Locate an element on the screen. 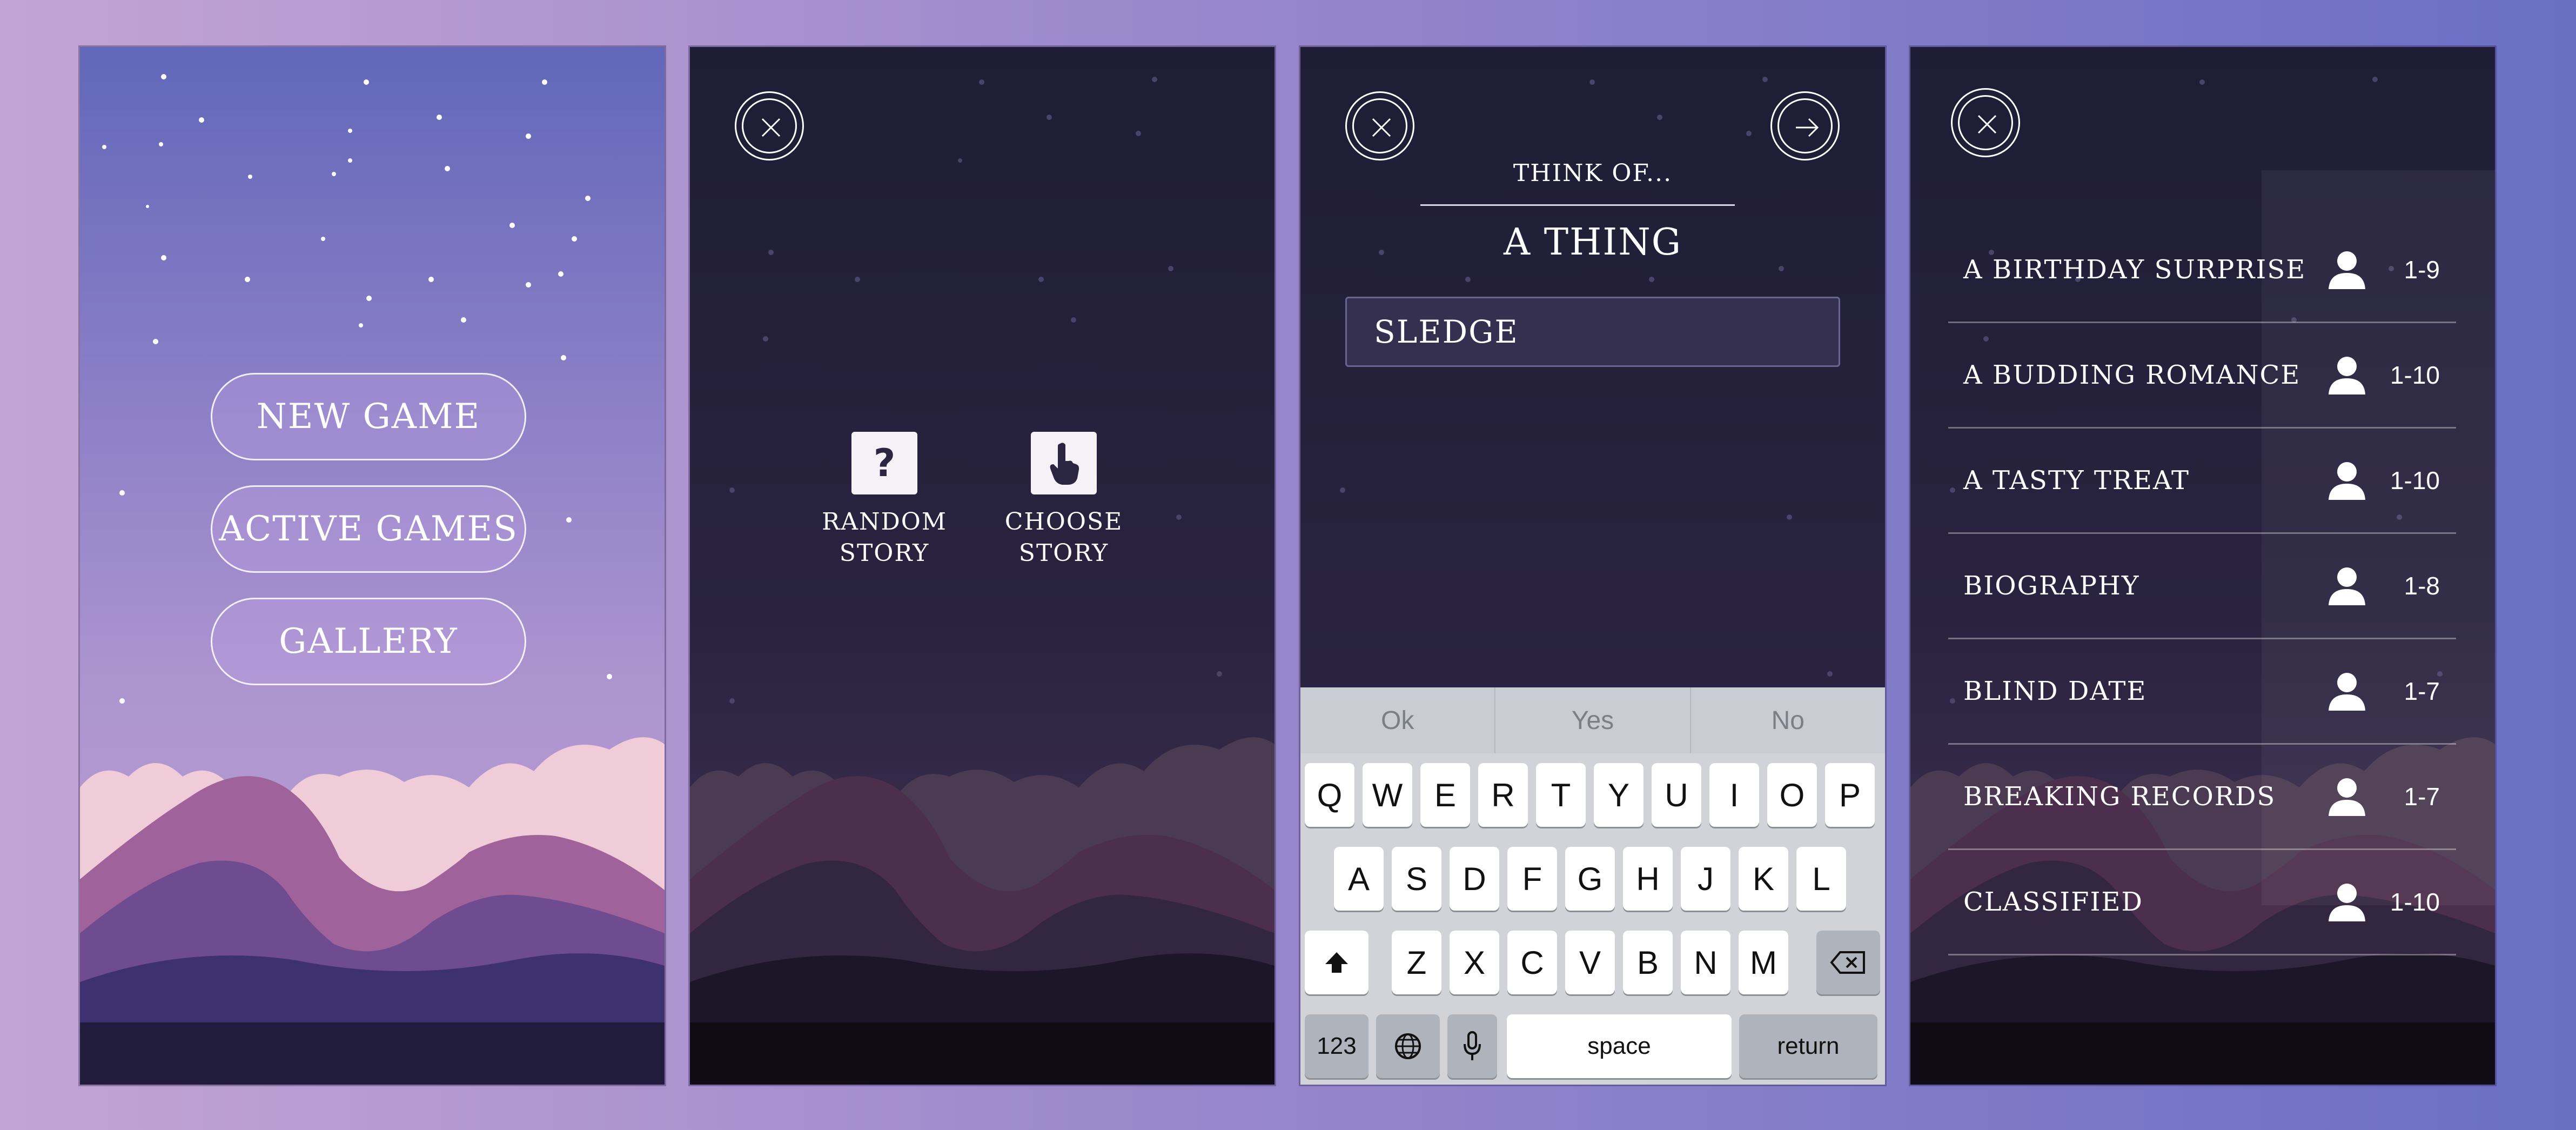  player-count: 1-8 is located at coordinates (2422, 586).